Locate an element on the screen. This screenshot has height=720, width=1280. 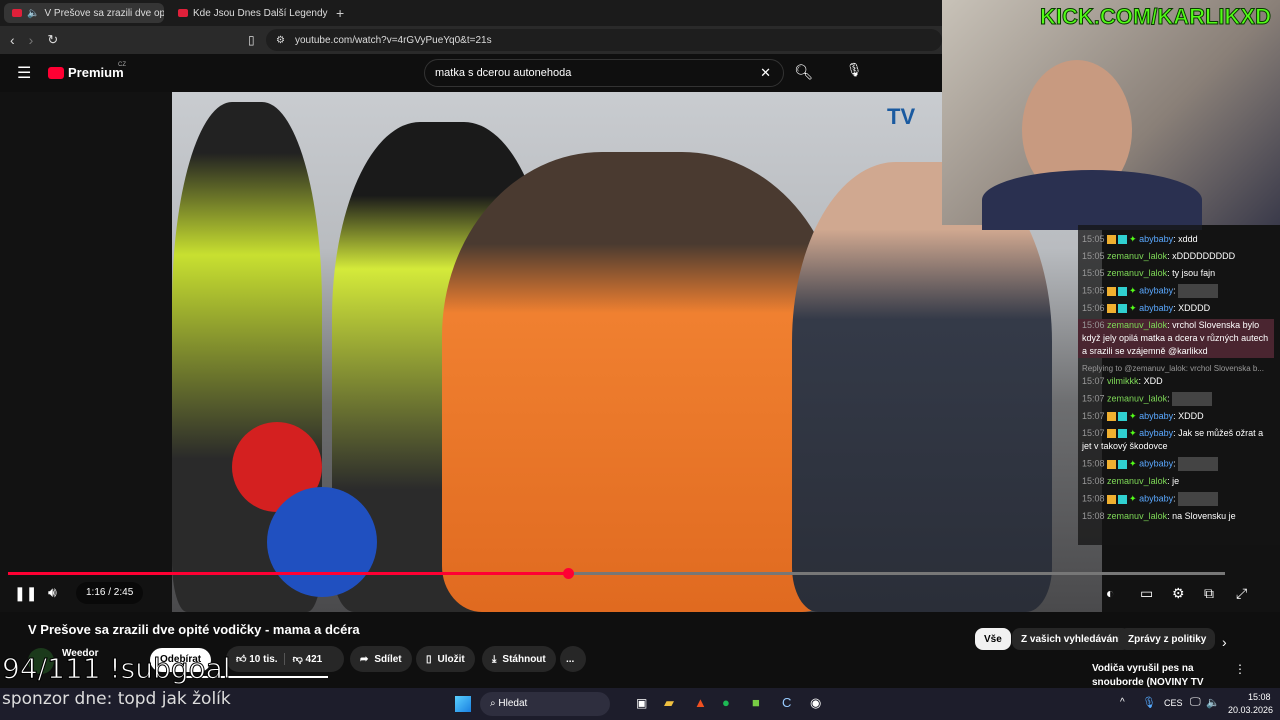
subtitles-icon: ▭ is located at coordinates (1146, 593).